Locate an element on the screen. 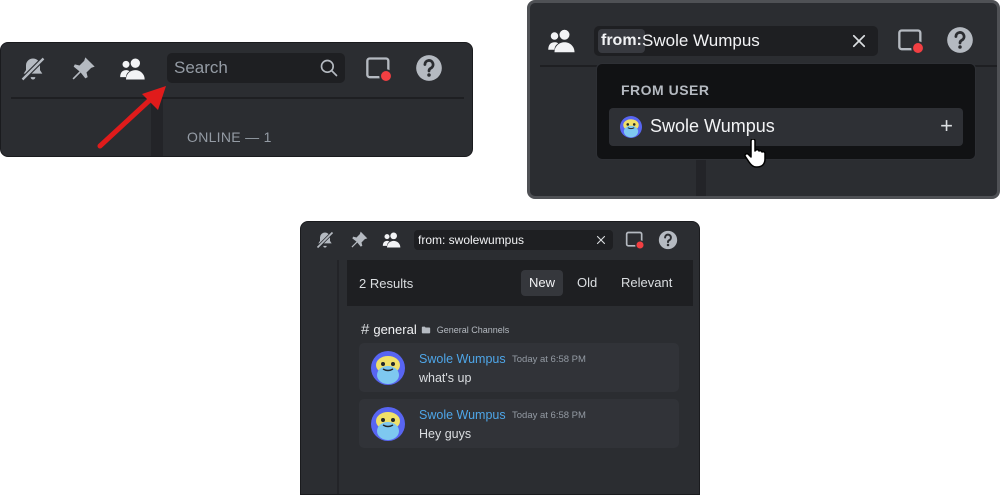 Image resolution: width=1000 pixels, height=495 pixels. member-list-header: ONLINE — 1 is located at coordinates (229, 137).